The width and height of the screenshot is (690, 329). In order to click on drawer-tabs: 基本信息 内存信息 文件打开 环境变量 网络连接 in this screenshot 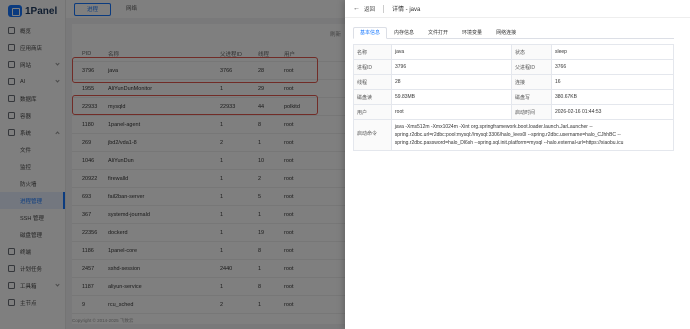, I will do `click(513, 33)`.